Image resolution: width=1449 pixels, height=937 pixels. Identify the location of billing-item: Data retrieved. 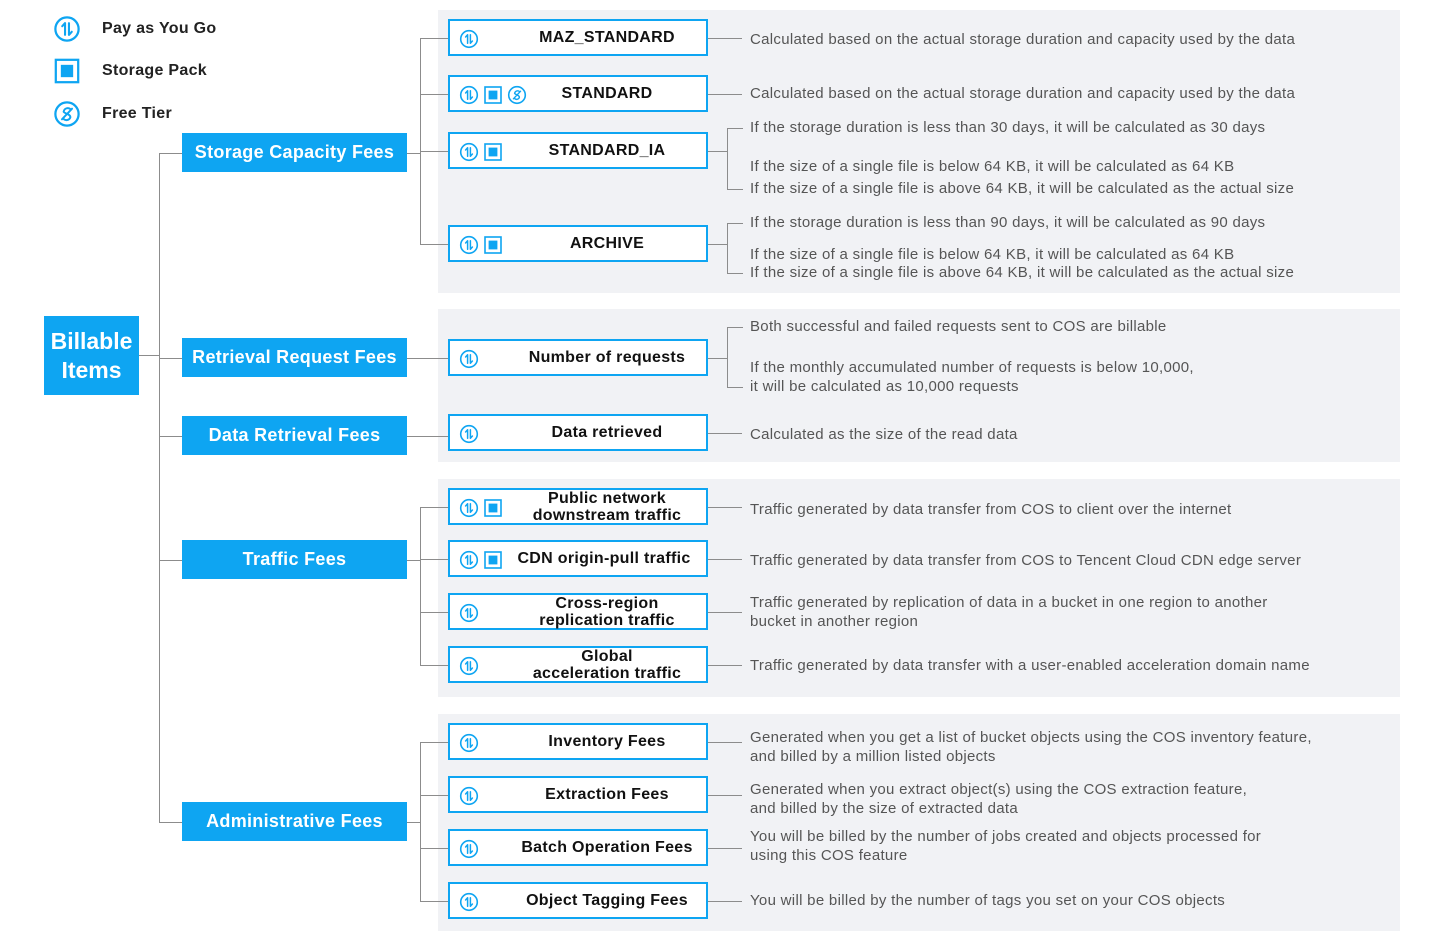
(578, 432).